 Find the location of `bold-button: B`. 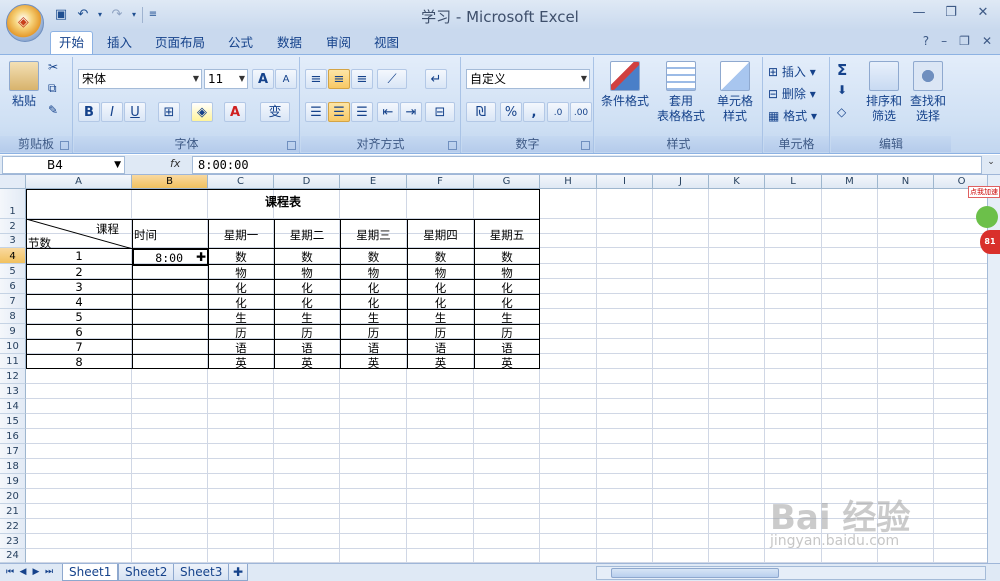

bold-button: B is located at coordinates (89, 112).